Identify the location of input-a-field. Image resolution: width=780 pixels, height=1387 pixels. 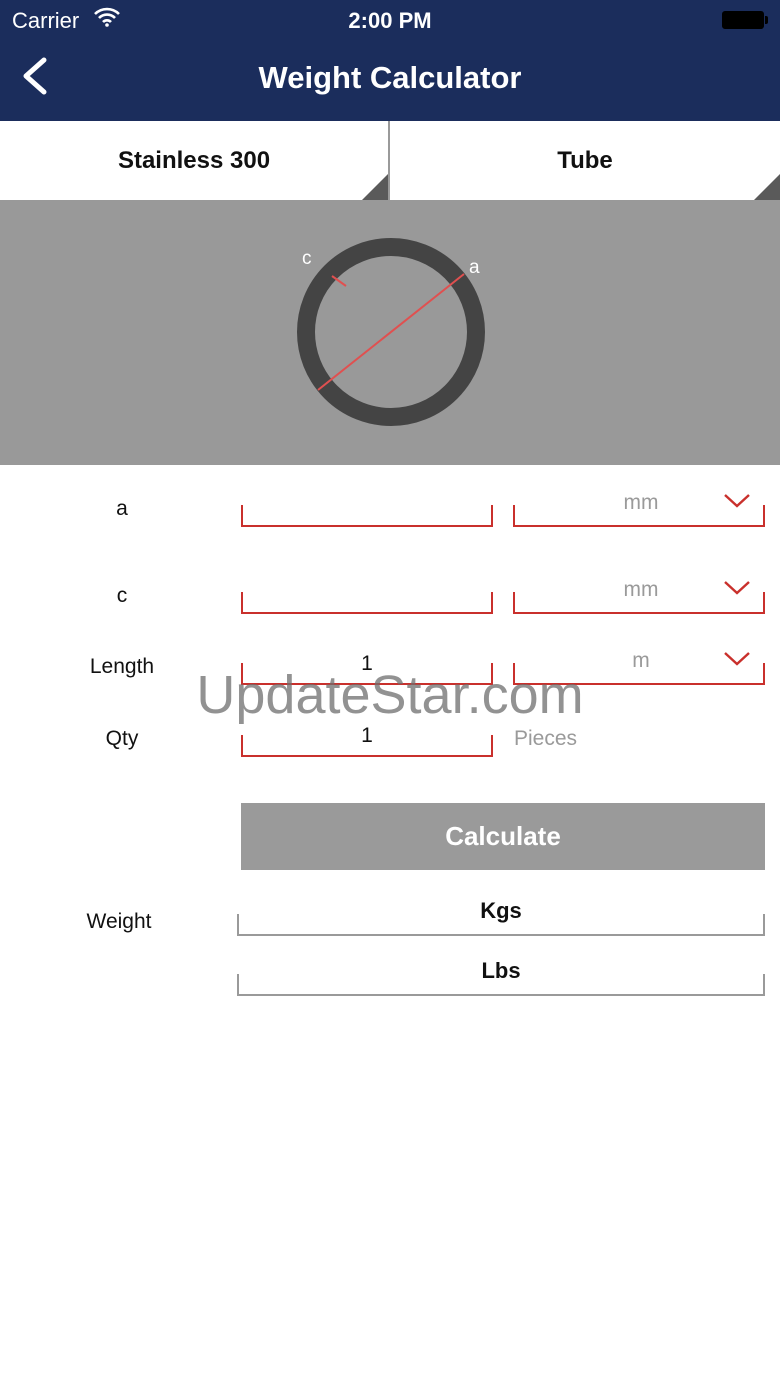
(367, 506).